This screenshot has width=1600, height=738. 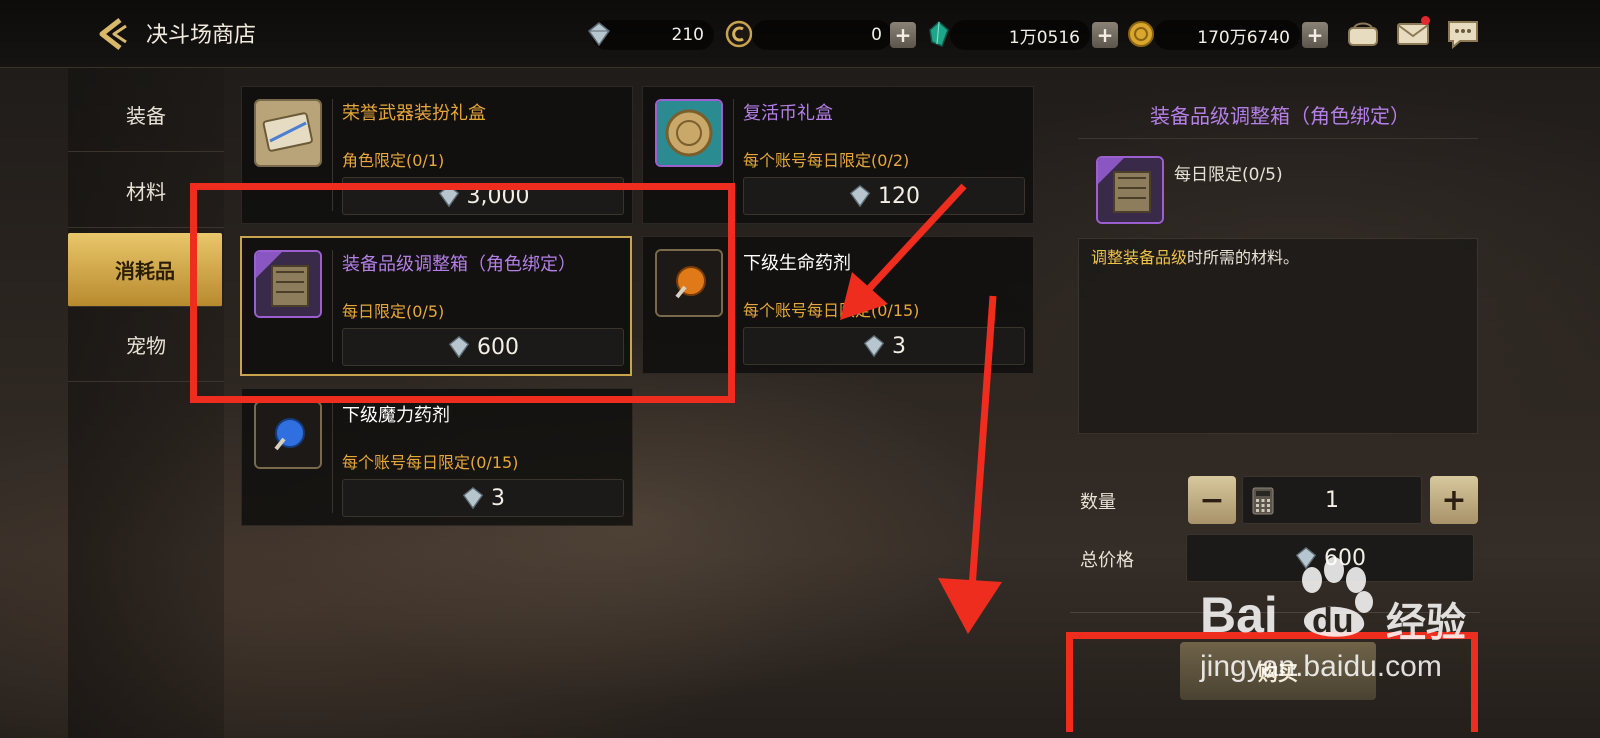 I want to click on item-name: 下级魔力药剂, so click(x=396, y=415).